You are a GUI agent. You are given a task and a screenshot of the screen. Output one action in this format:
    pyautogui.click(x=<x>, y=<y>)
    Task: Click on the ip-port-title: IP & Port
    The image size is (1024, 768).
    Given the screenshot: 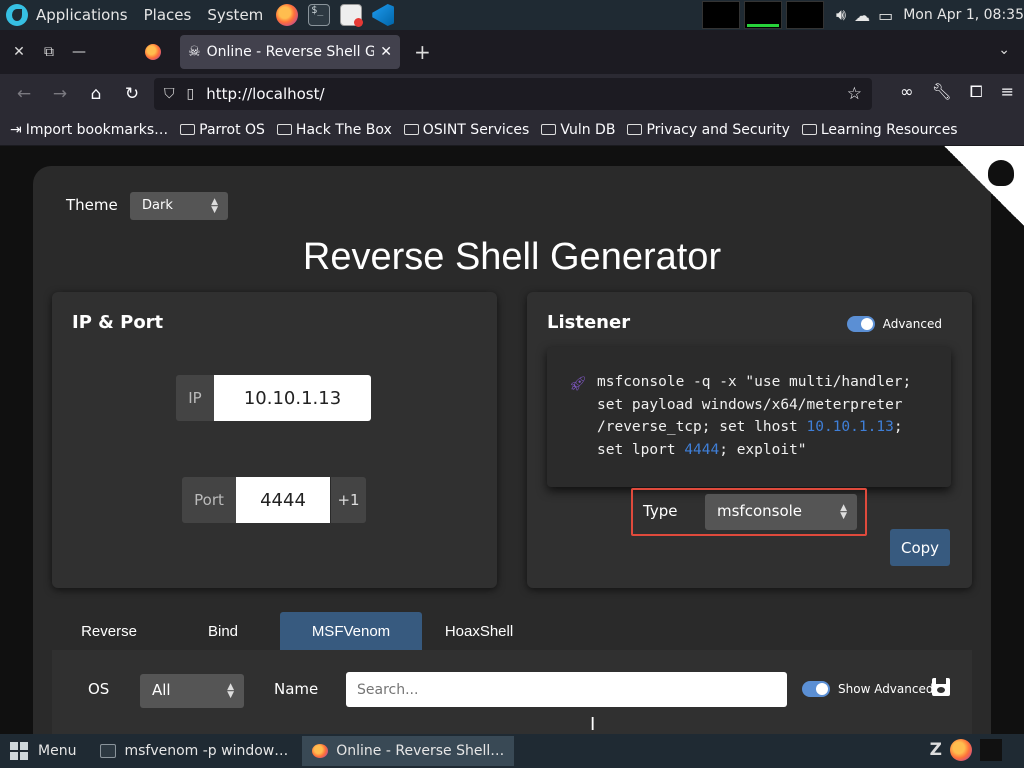 What is the action you would take?
    pyautogui.click(x=118, y=322)
    